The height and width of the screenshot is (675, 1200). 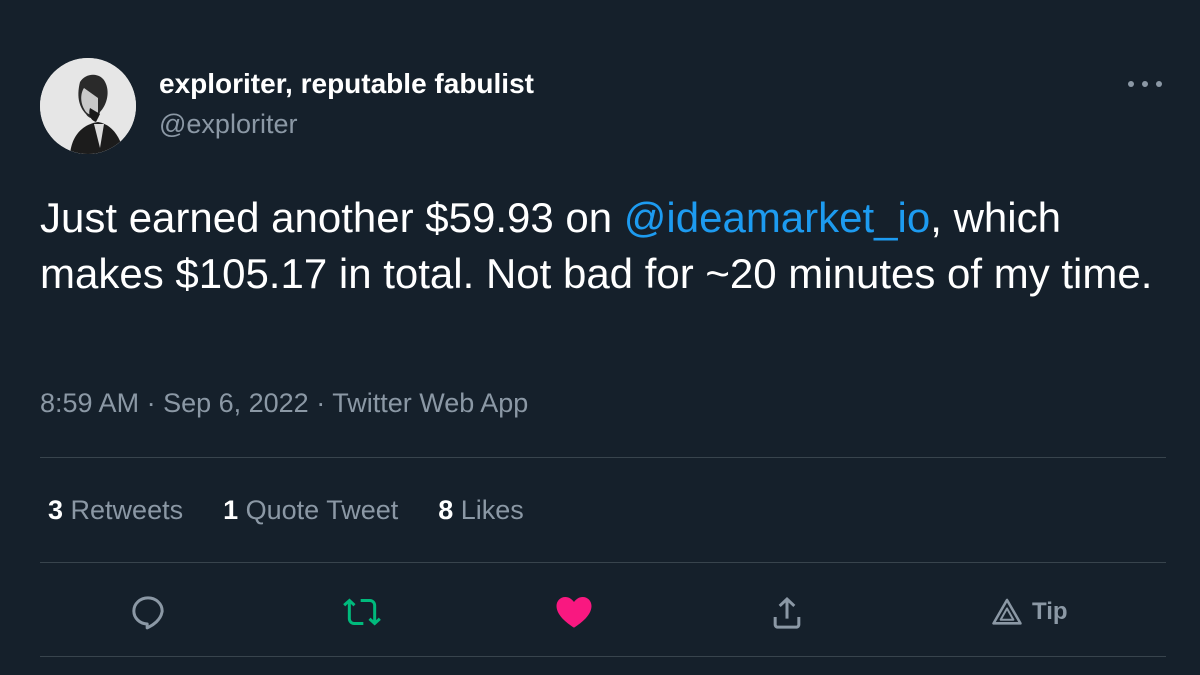 I want to click on heart-icon, so click(x=574, y=612).